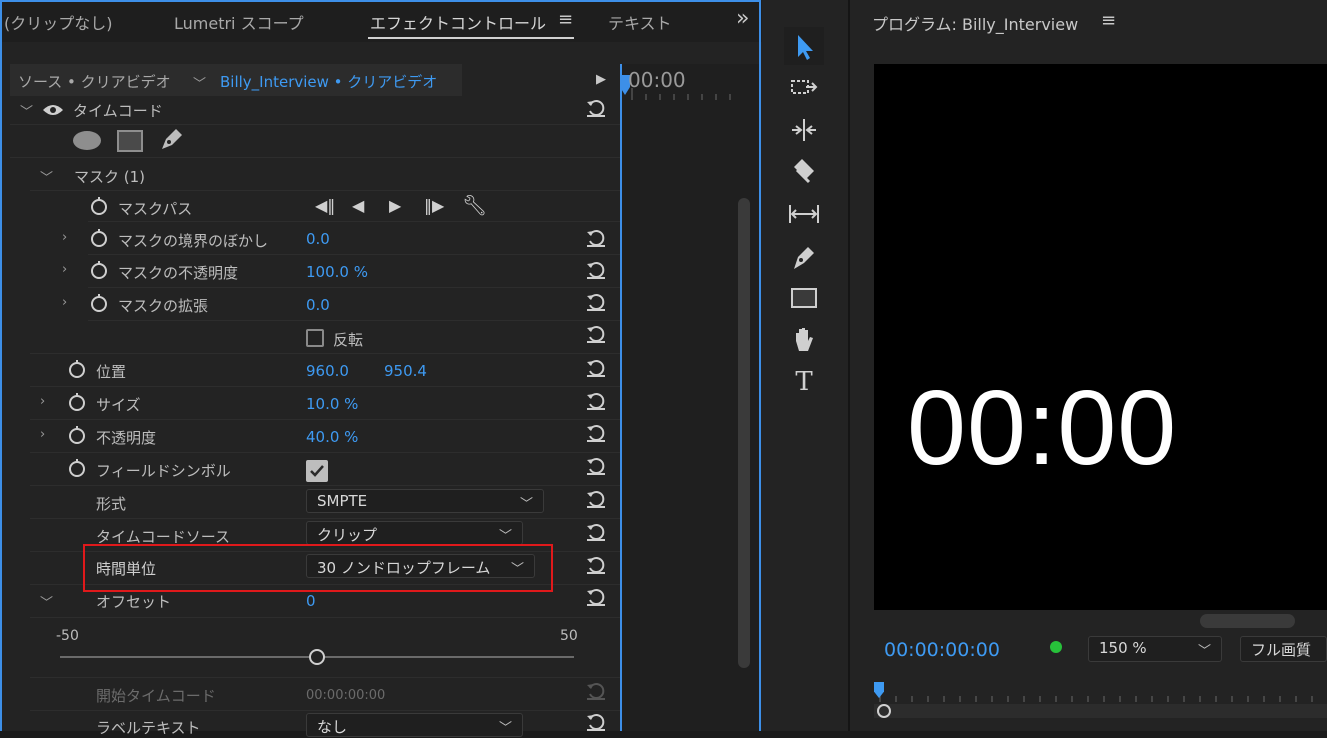 Image resolution: width=1327 pixels, height=738 pixels. Describe the element at coordinates (118, 405) in the screenshot. I see `size-label: サイズ` at that location.